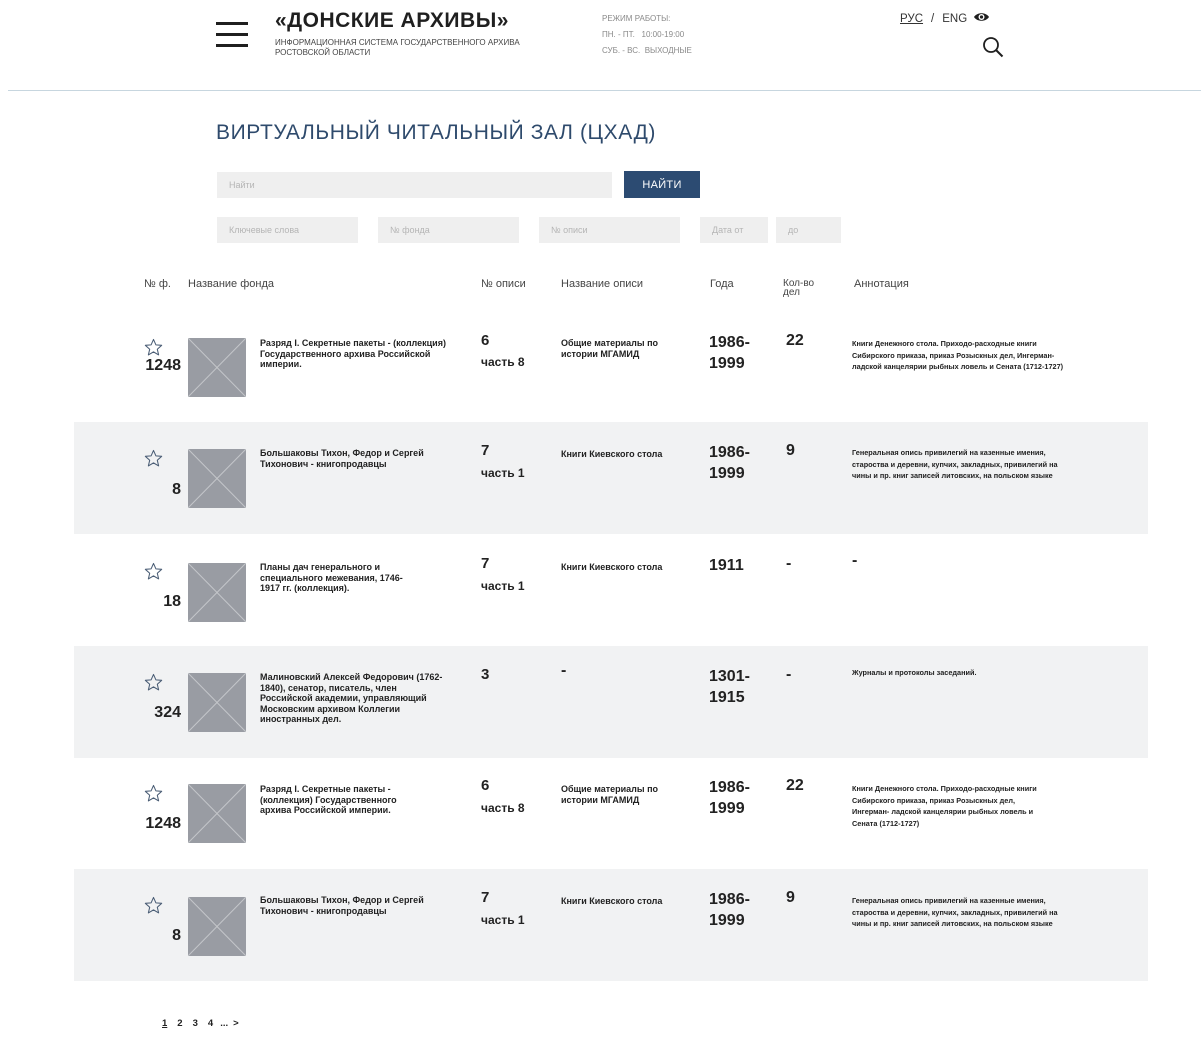 The width and height of the screenshot is (1201, 1060). What do you see at coordinates (157, 284) in the screenshot?
I see `column-header-fond-no: № ф.` at bounding box center [157, 284].